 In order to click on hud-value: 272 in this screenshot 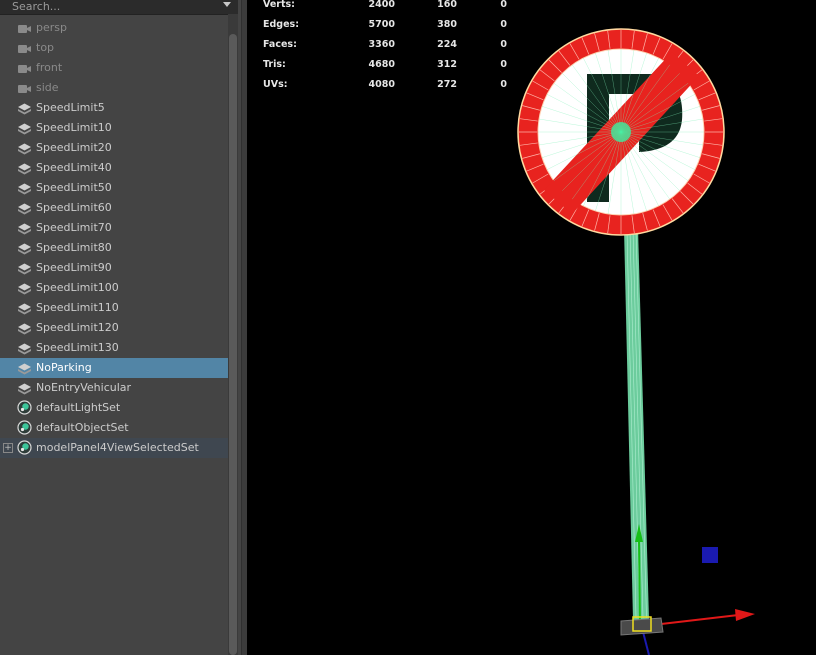, I will do `click(447, 84)`.